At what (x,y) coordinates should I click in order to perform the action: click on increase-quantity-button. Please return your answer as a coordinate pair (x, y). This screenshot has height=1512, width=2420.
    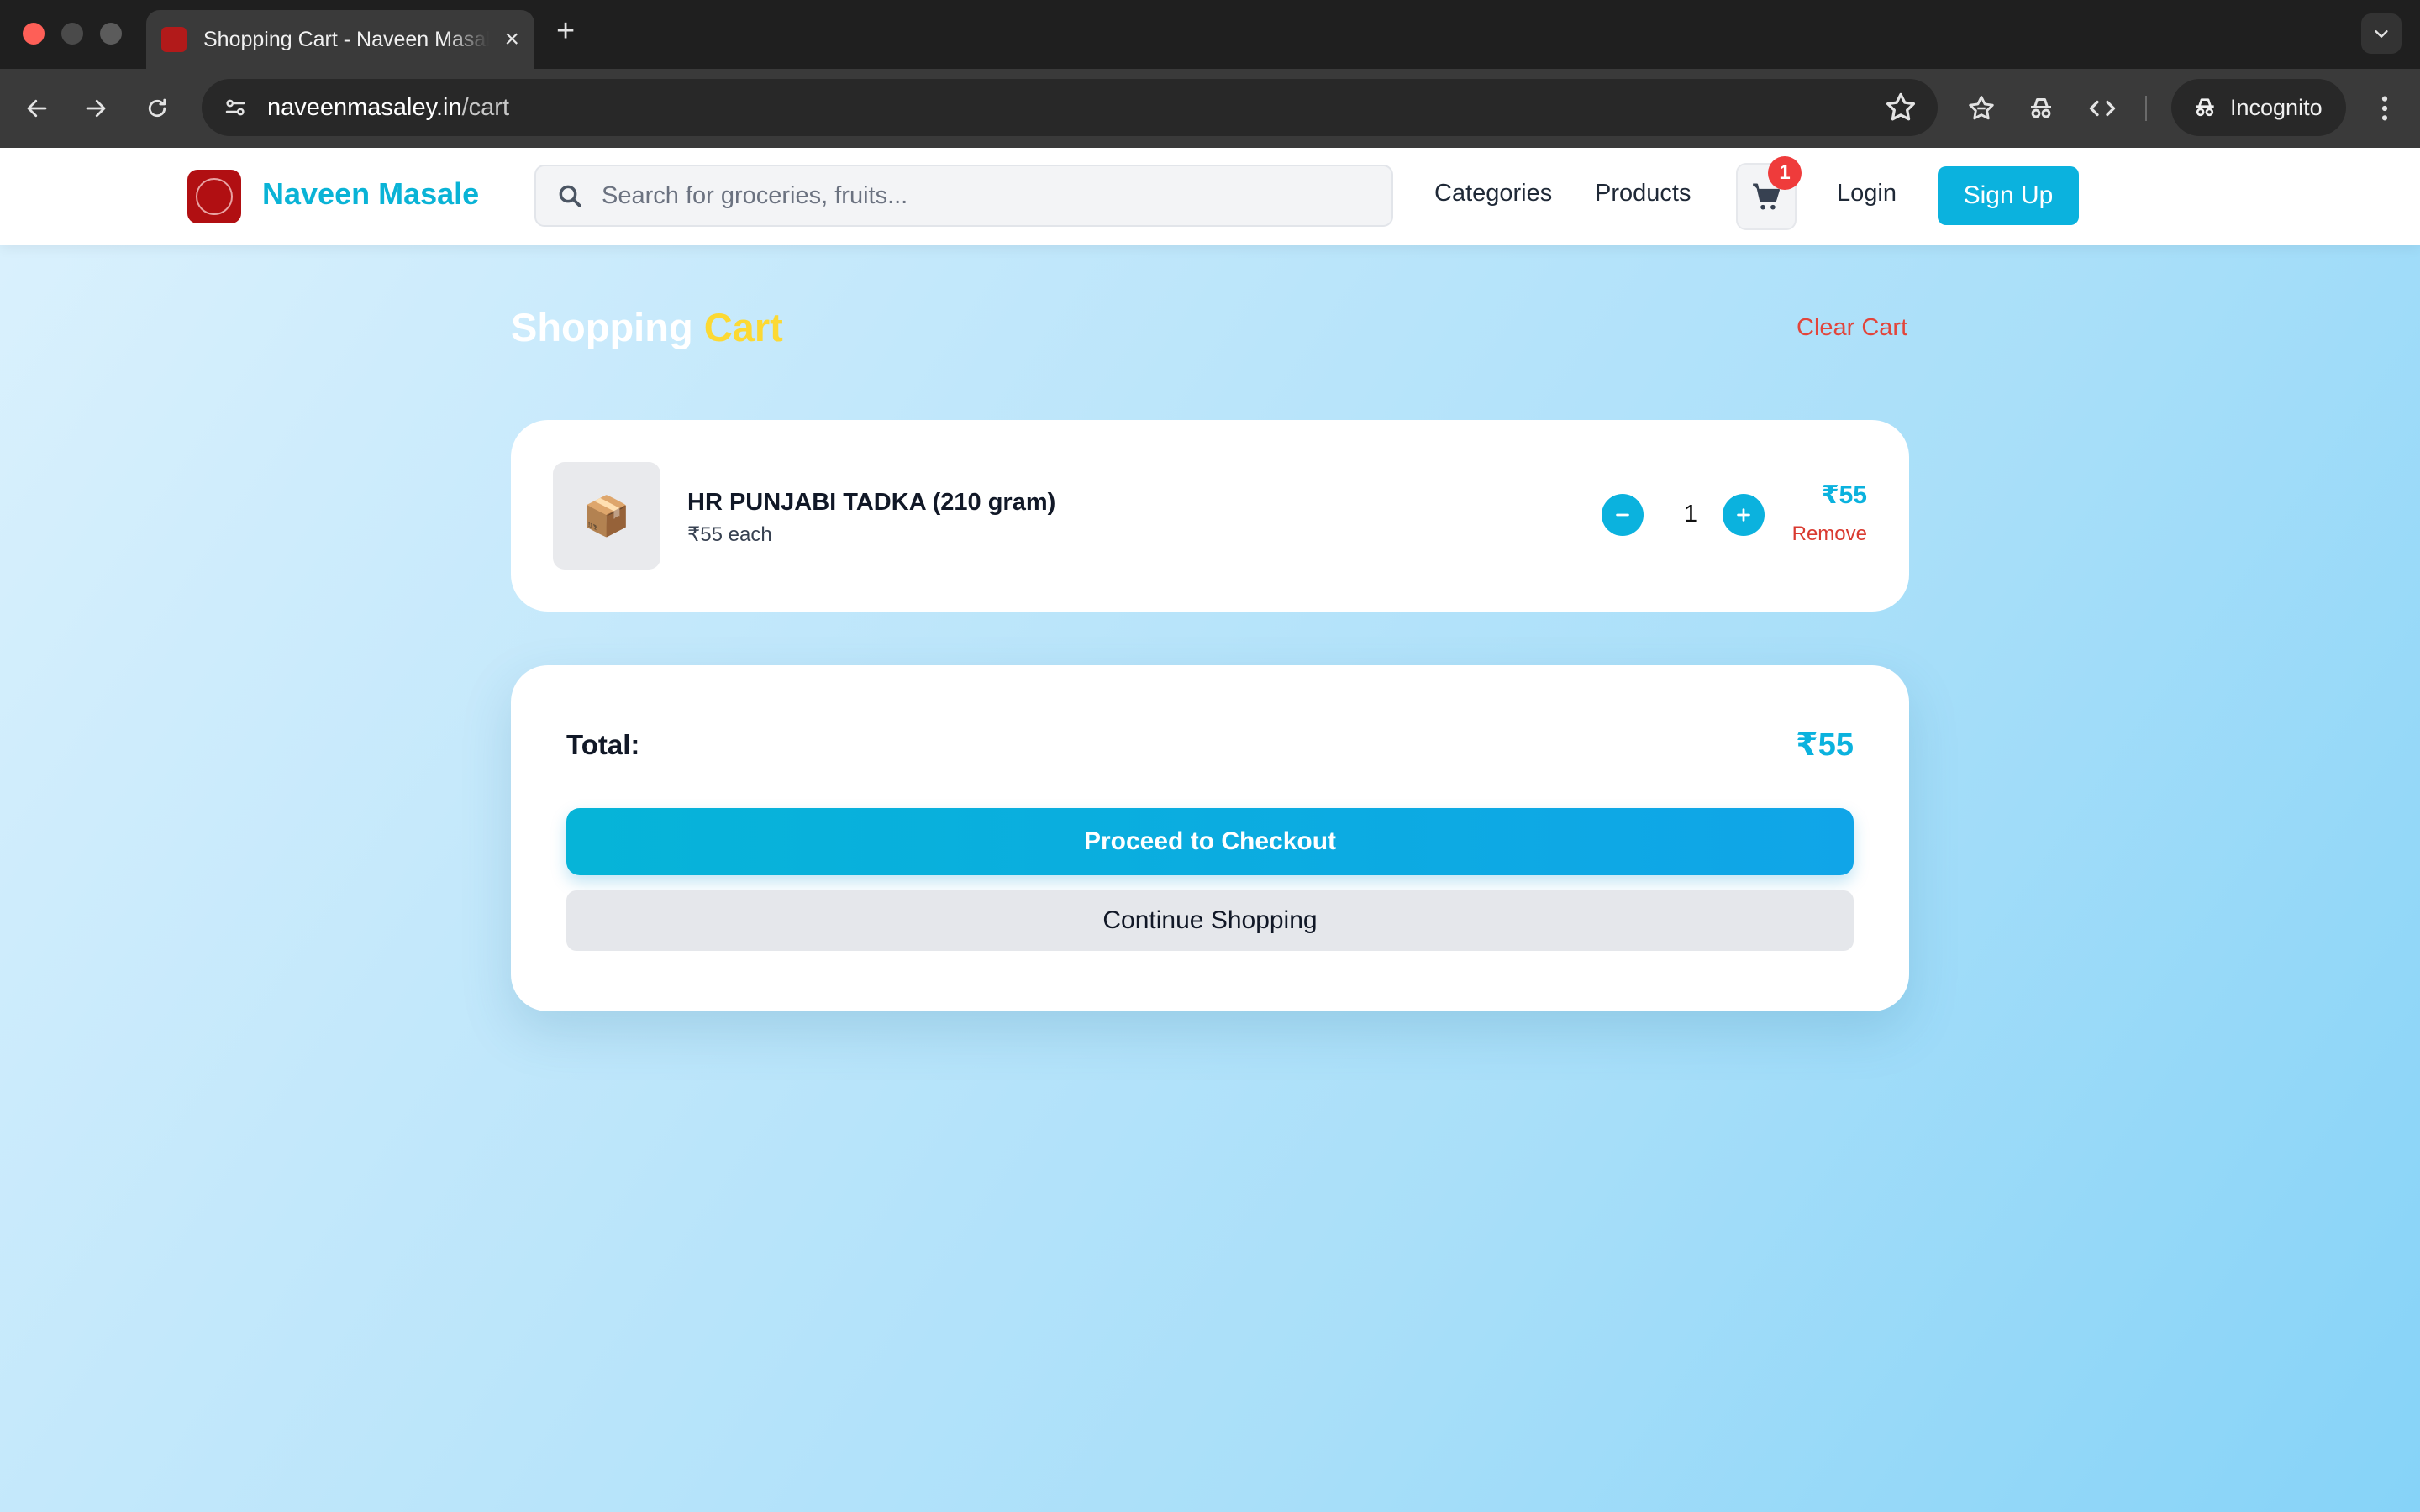
    Looking at the image, I should click on (1744, 515).